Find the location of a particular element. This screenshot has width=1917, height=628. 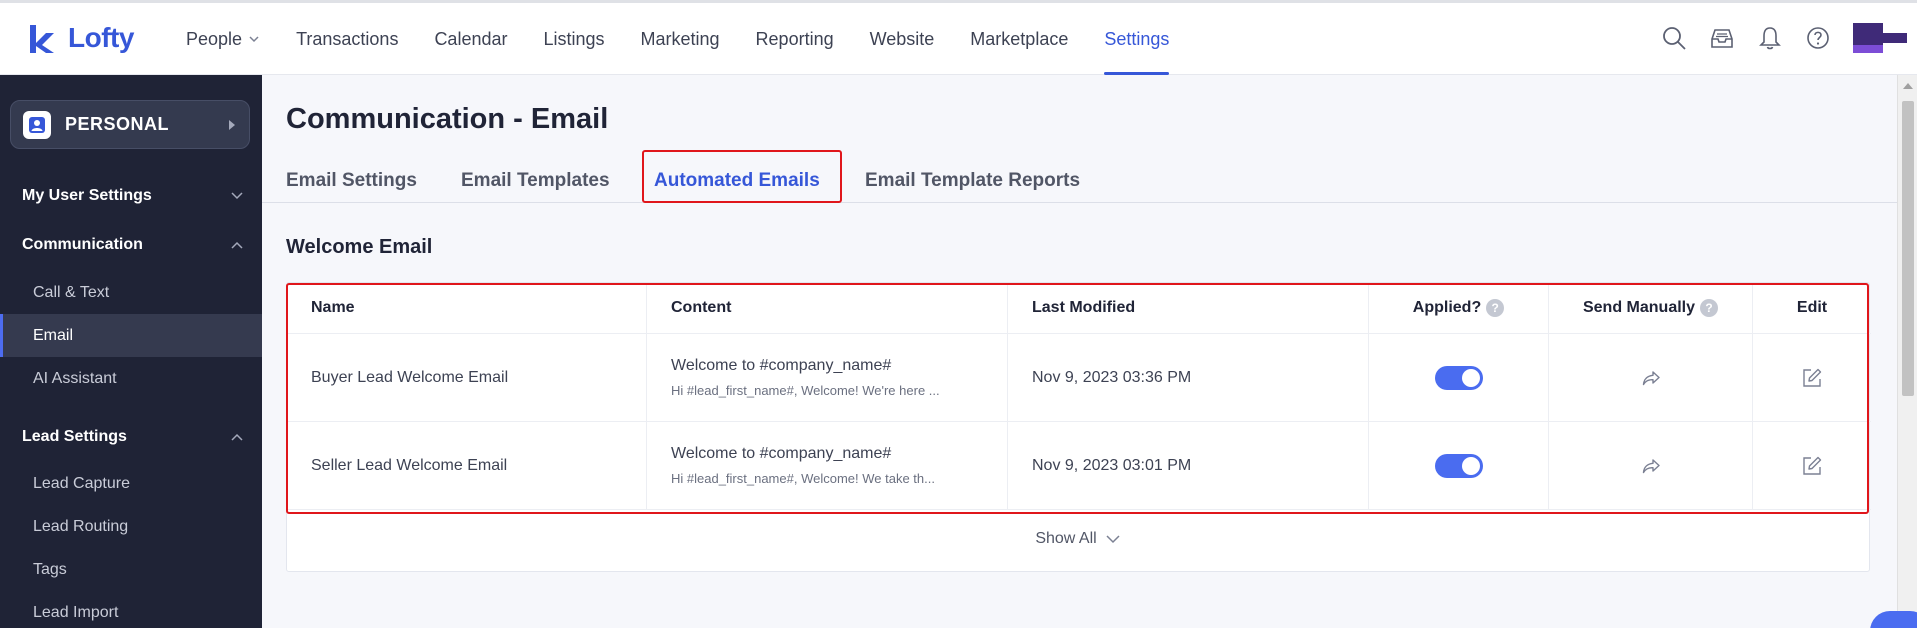

personal-scope-selector: PERSONAL is located at coordinates (130, 124).